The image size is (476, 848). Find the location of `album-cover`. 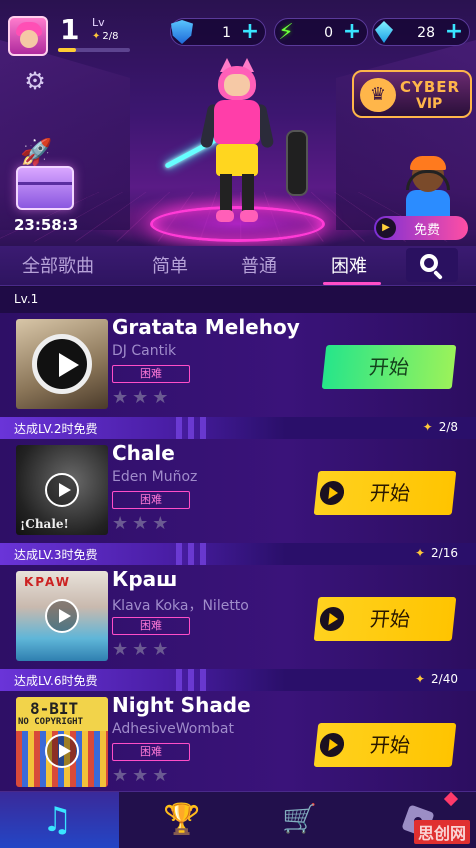

album-cover is located at coordinates (62, 364).